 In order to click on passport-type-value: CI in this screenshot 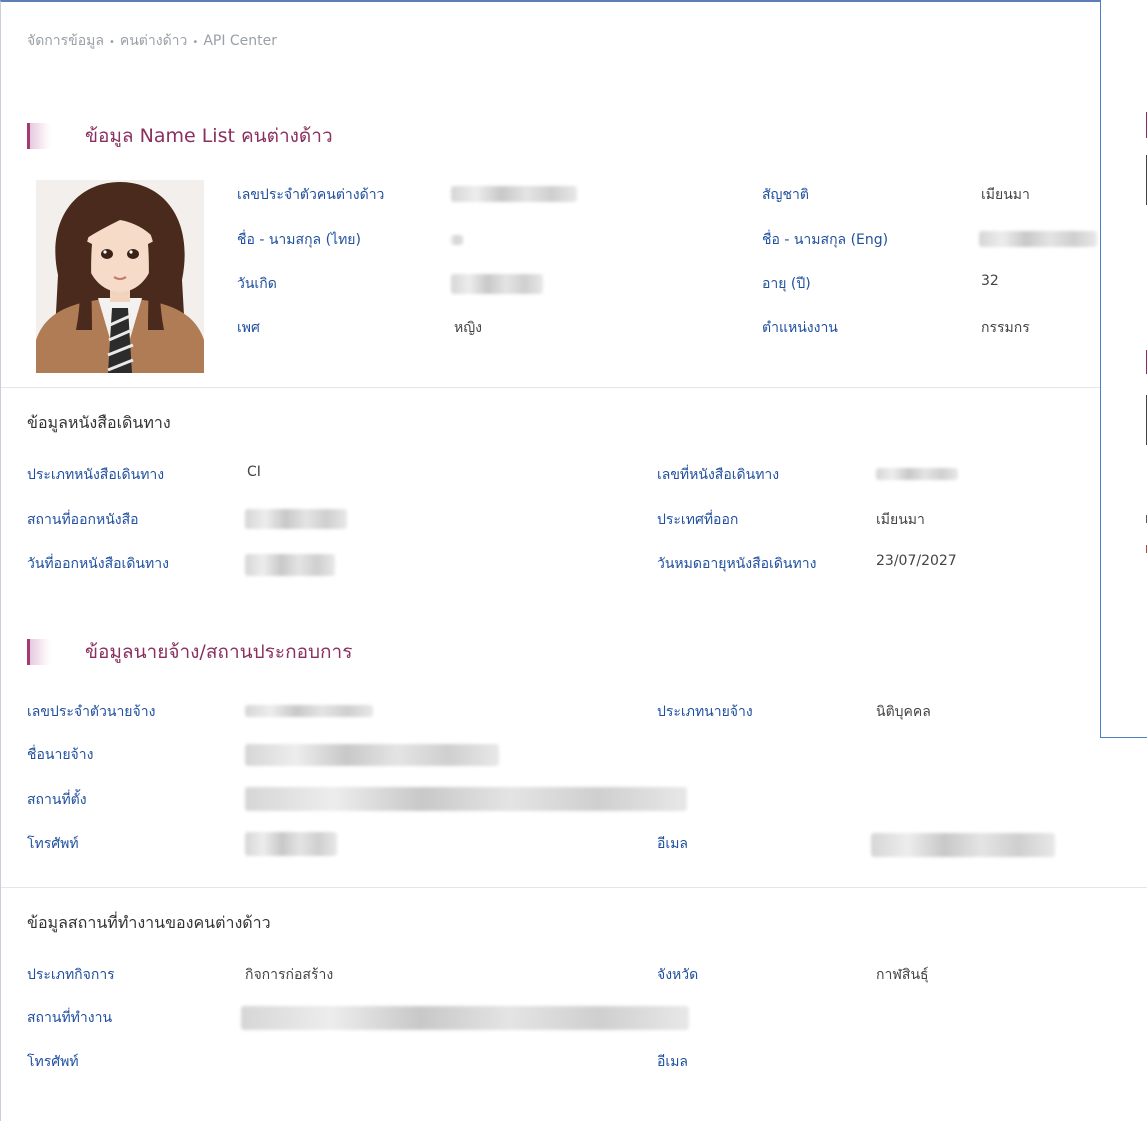, I will do `click(254, 472)`.